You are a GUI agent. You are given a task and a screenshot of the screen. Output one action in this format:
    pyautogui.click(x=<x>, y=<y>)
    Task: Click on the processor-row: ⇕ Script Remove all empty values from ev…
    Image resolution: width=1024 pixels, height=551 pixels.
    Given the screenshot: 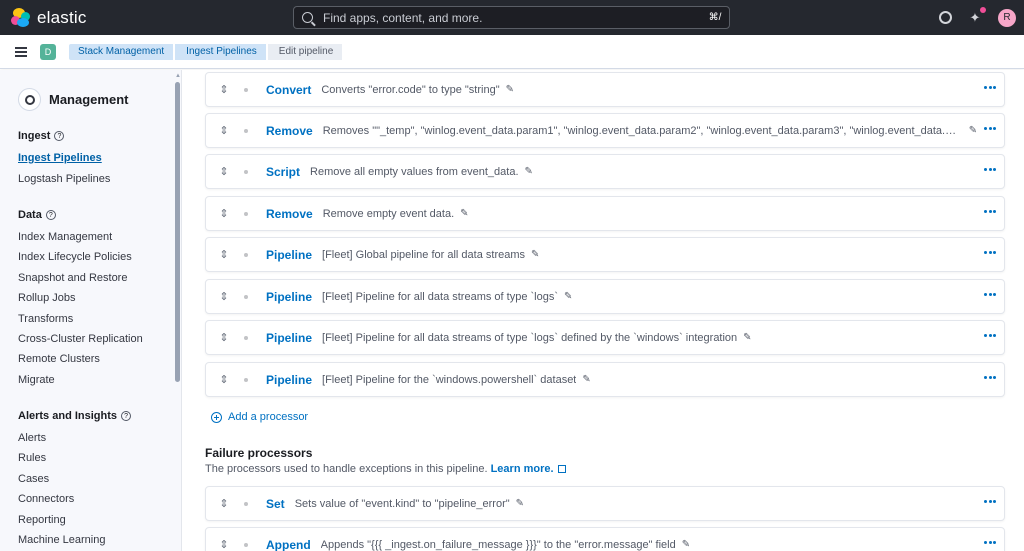 What is the action you would take?
    pyautogui.click(x=605, y=171)
    